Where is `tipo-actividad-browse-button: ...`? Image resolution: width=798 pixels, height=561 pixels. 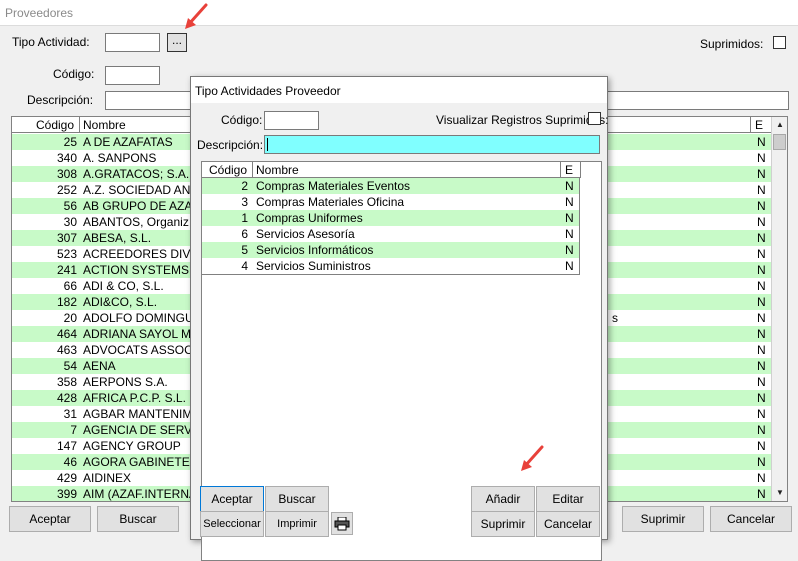 tipo-actividad-browse-button: ... is located at coordinates (177, 42).